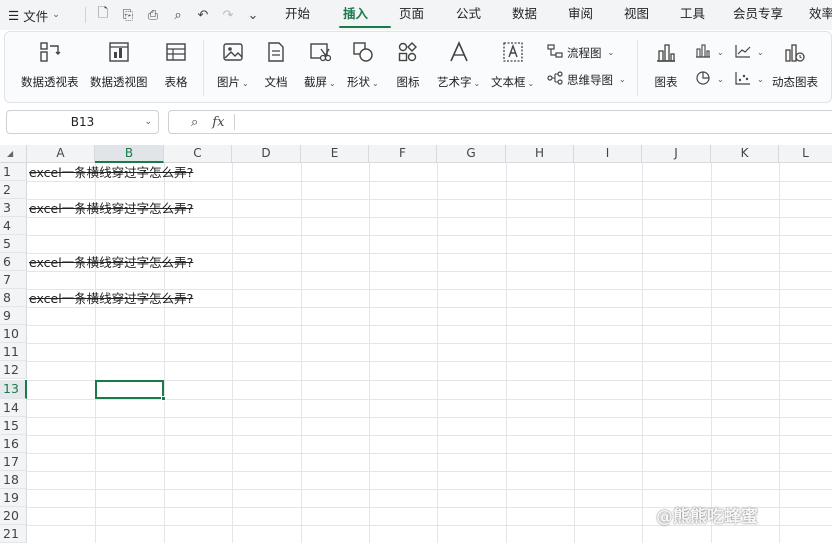  What do you see at coordinates (13, 172) in the screenshot?
I see `row-header-1: 1` at bounding box center [13, 172].